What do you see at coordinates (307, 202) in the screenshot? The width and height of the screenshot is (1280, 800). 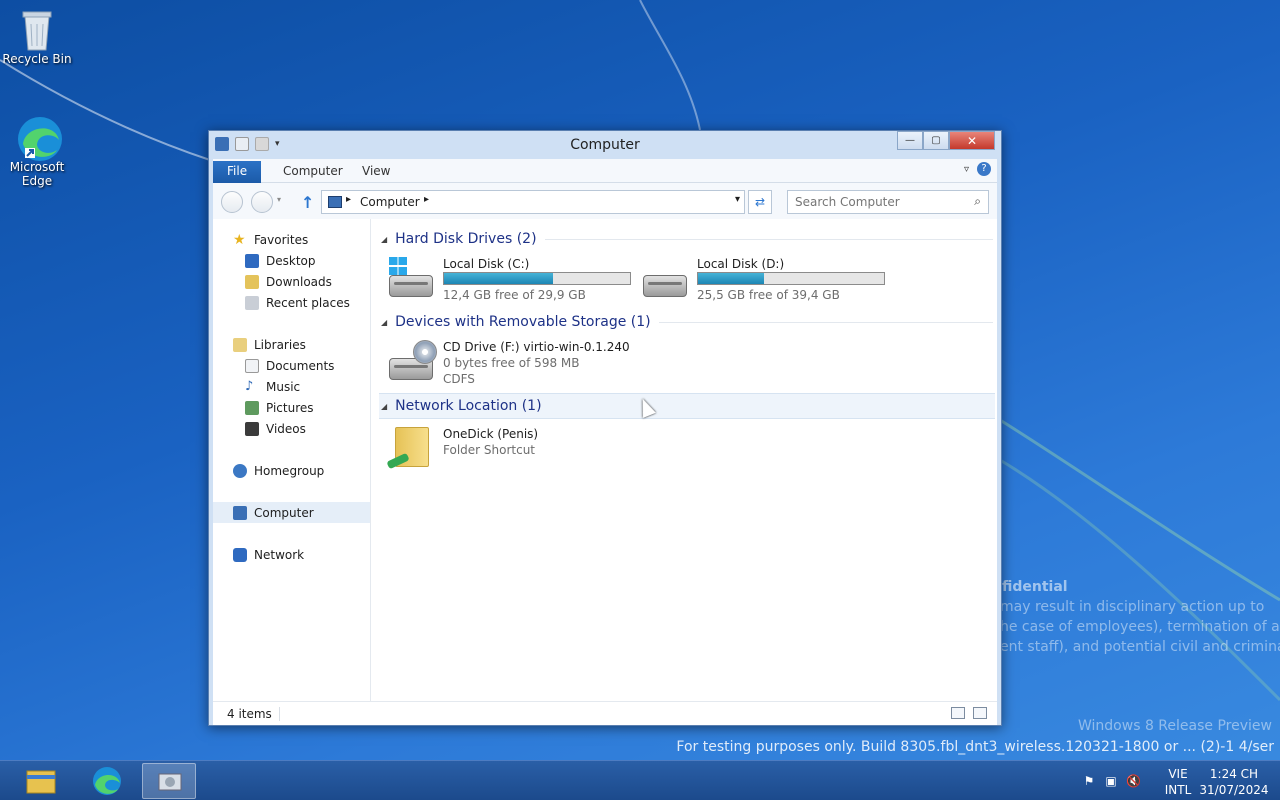 I see `up-arrow-icon: ↑` at bounding box center [307, 202].